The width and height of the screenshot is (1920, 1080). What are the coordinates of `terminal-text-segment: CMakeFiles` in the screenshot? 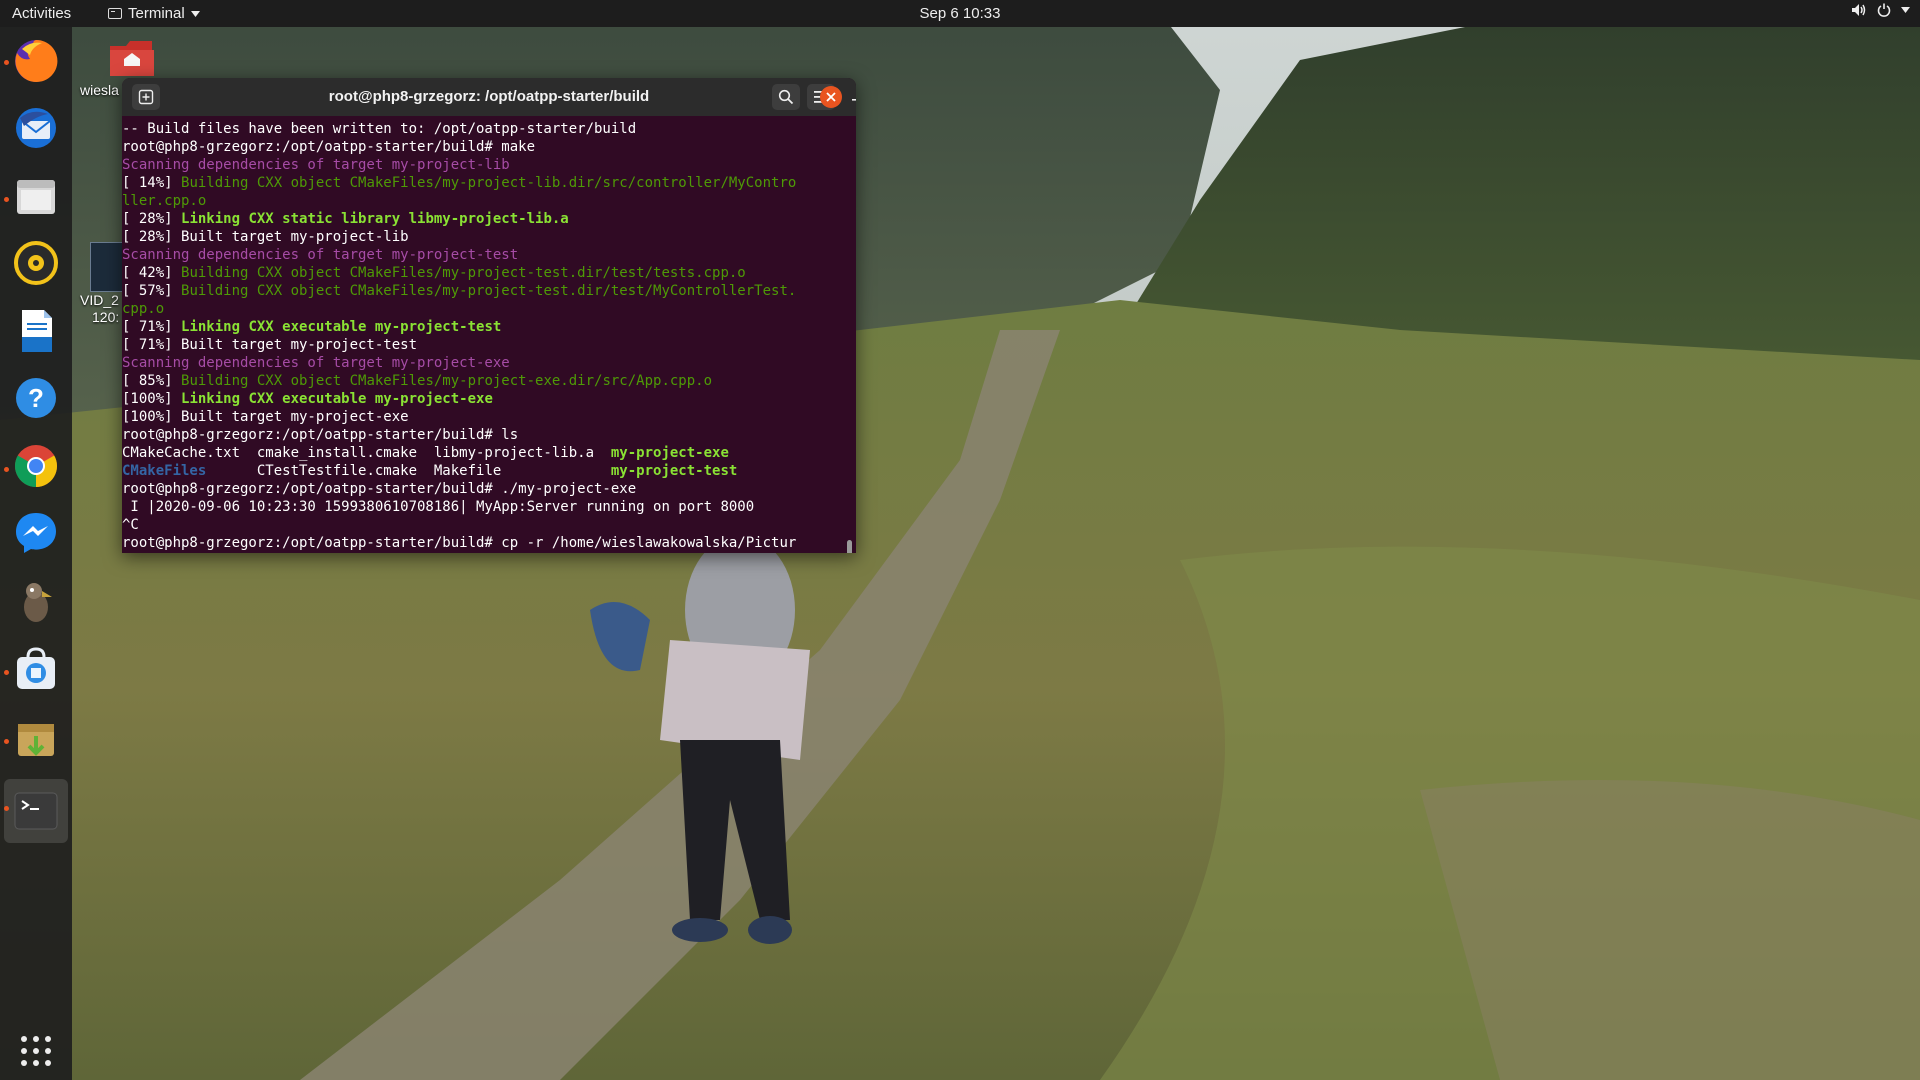 It's located at (164, 471).